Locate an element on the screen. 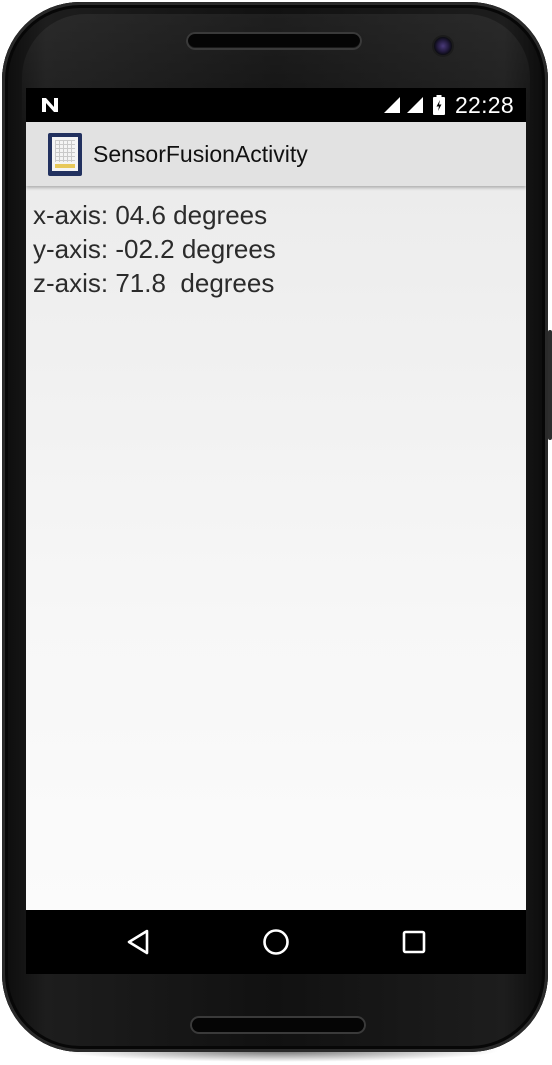 Image resolution: width=552 pixels, height=1065 pixels. bottom-speaker is located at coordinates (278, 1025).